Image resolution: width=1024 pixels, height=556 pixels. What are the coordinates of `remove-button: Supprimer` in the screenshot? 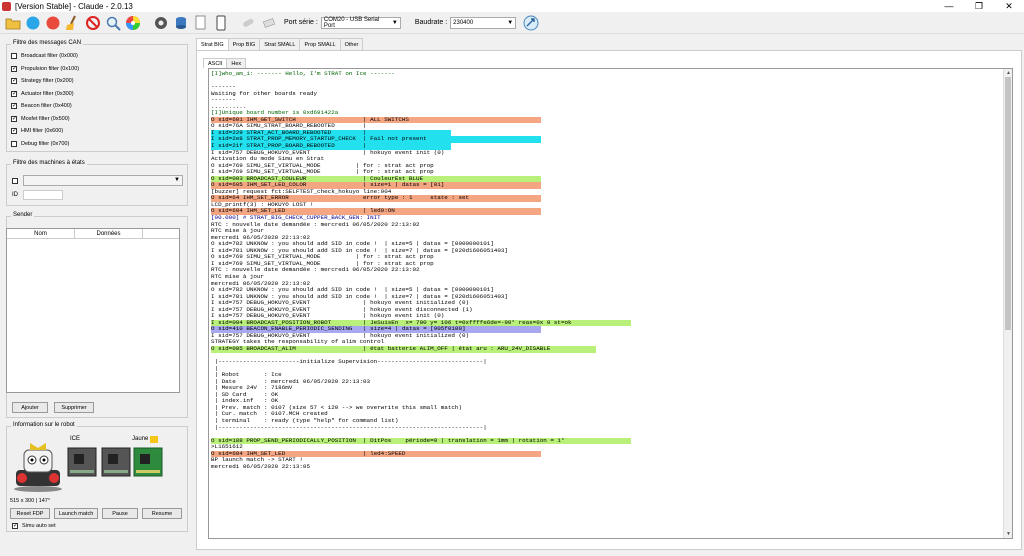 It's located at (74, 407).